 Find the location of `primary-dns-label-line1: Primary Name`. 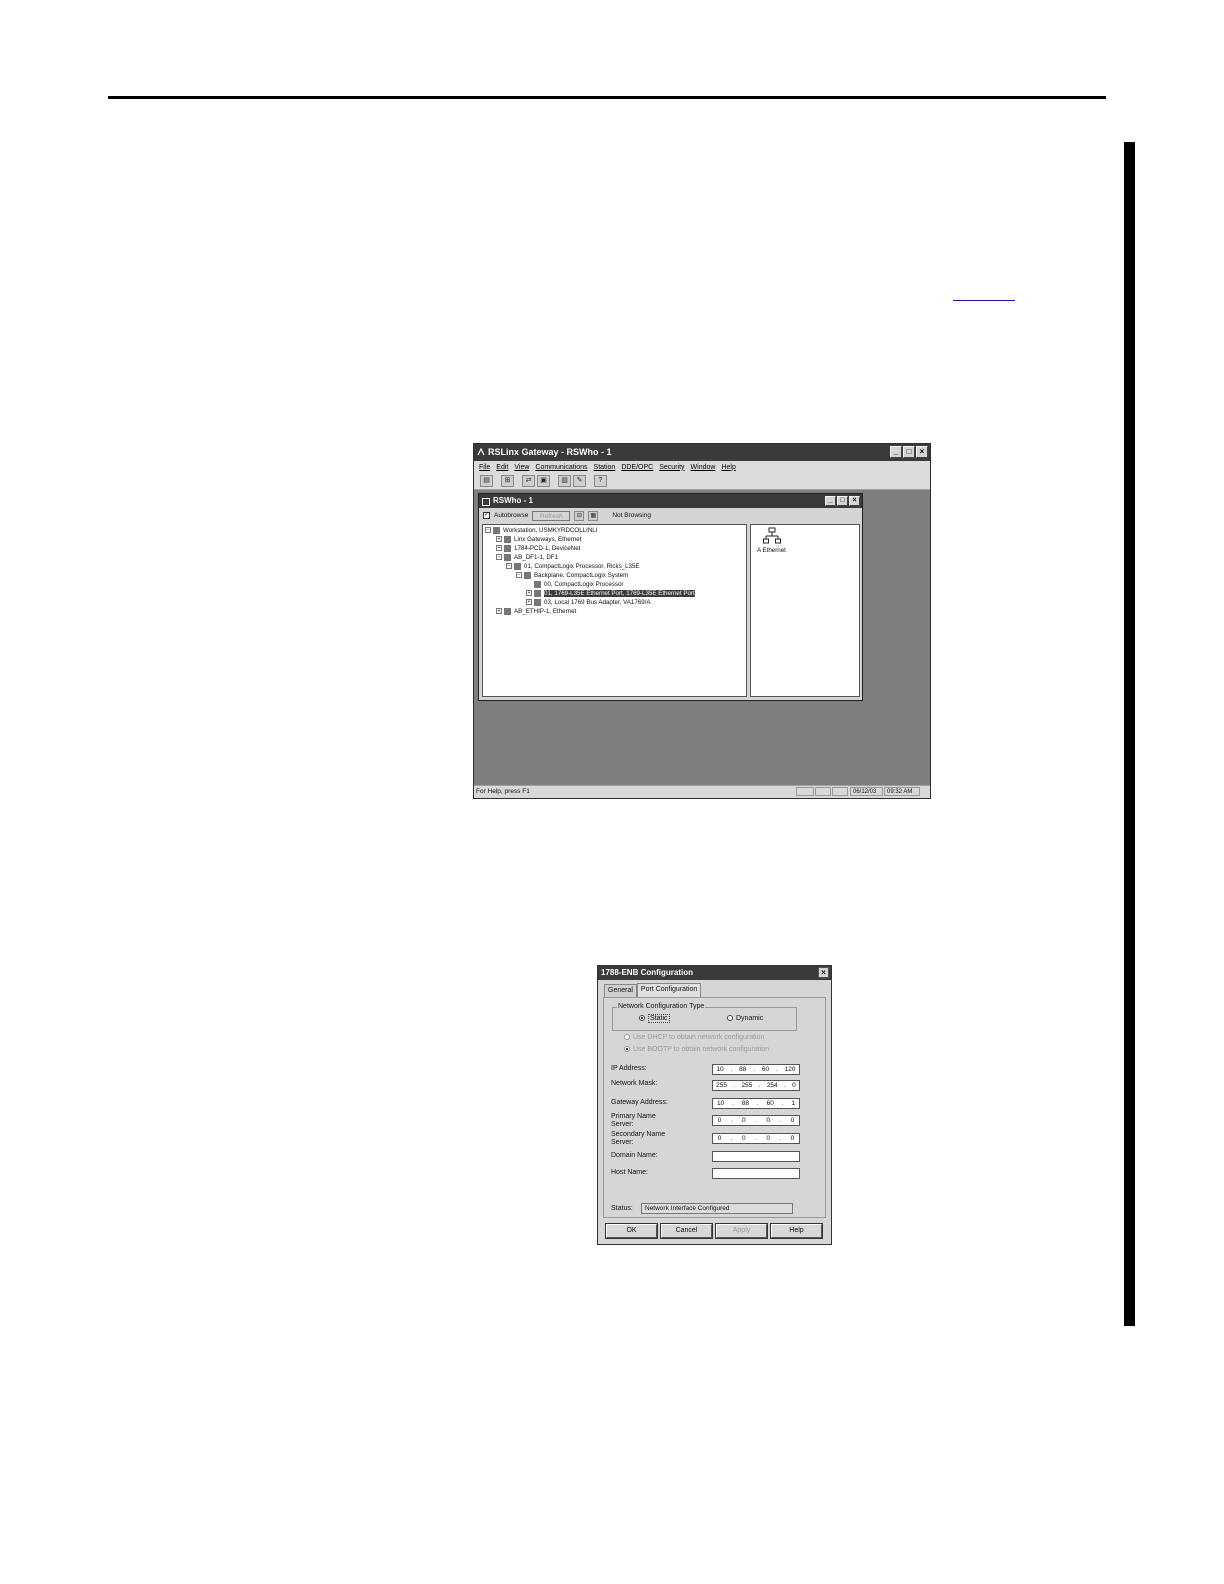

primary-dns-label-line1: Primary Name is located at coordinates (633, 1116).